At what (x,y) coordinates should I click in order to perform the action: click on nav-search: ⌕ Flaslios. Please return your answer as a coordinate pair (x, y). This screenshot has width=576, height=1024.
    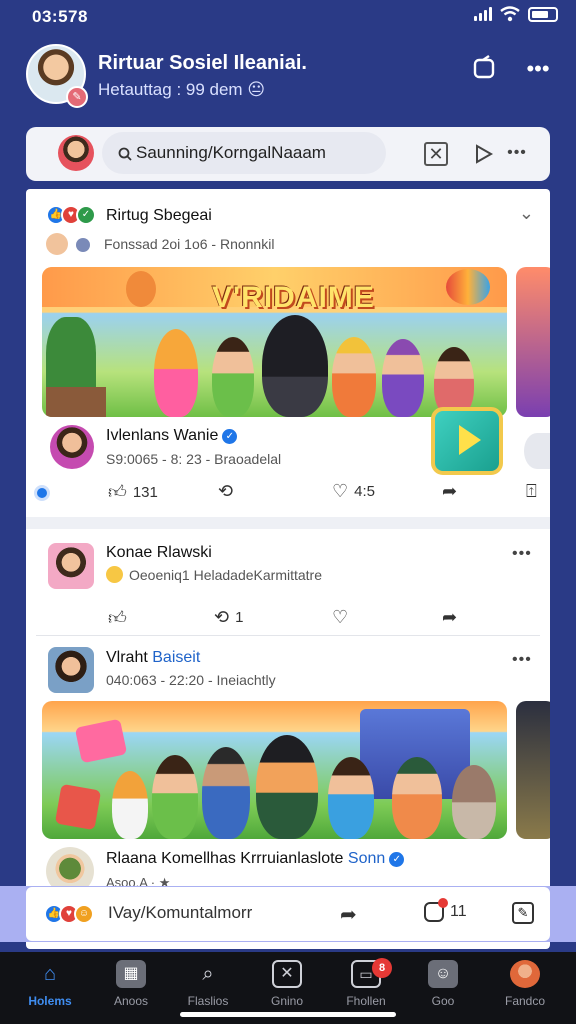
    Looking at the image, I should click on (208, 984).